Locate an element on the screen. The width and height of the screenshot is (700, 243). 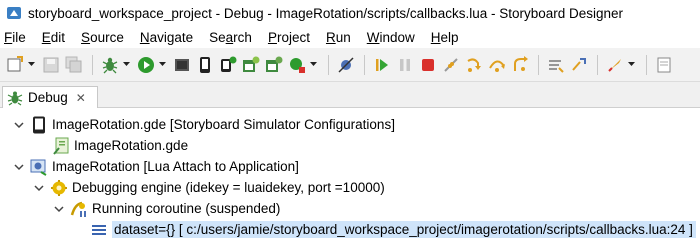
step-return-button is located at coordinates (520, 65).